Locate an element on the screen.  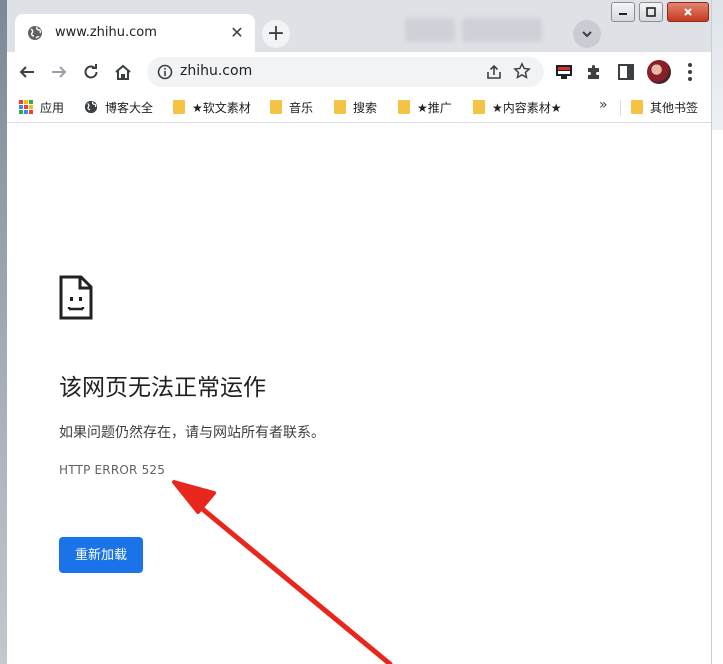
bookmarks-overflow-chevron-icon: » is located at coordinates (603, 105).